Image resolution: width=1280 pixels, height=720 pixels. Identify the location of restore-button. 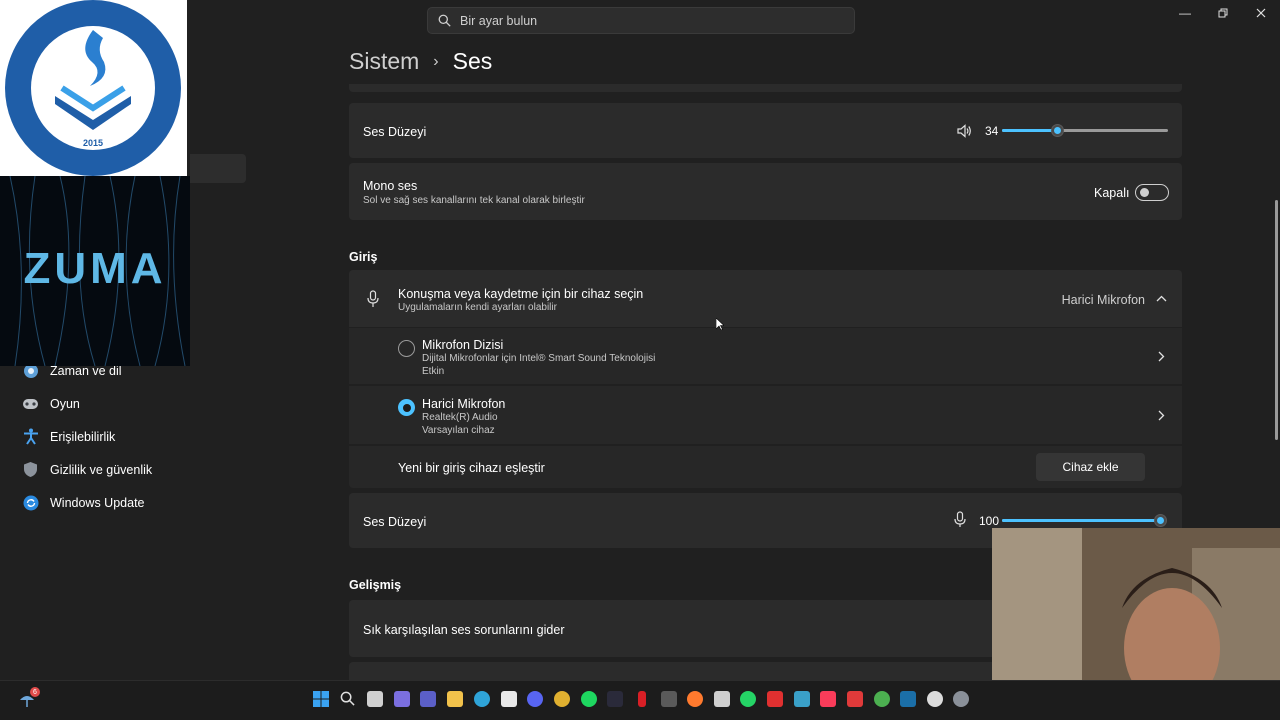
(1223, 13).